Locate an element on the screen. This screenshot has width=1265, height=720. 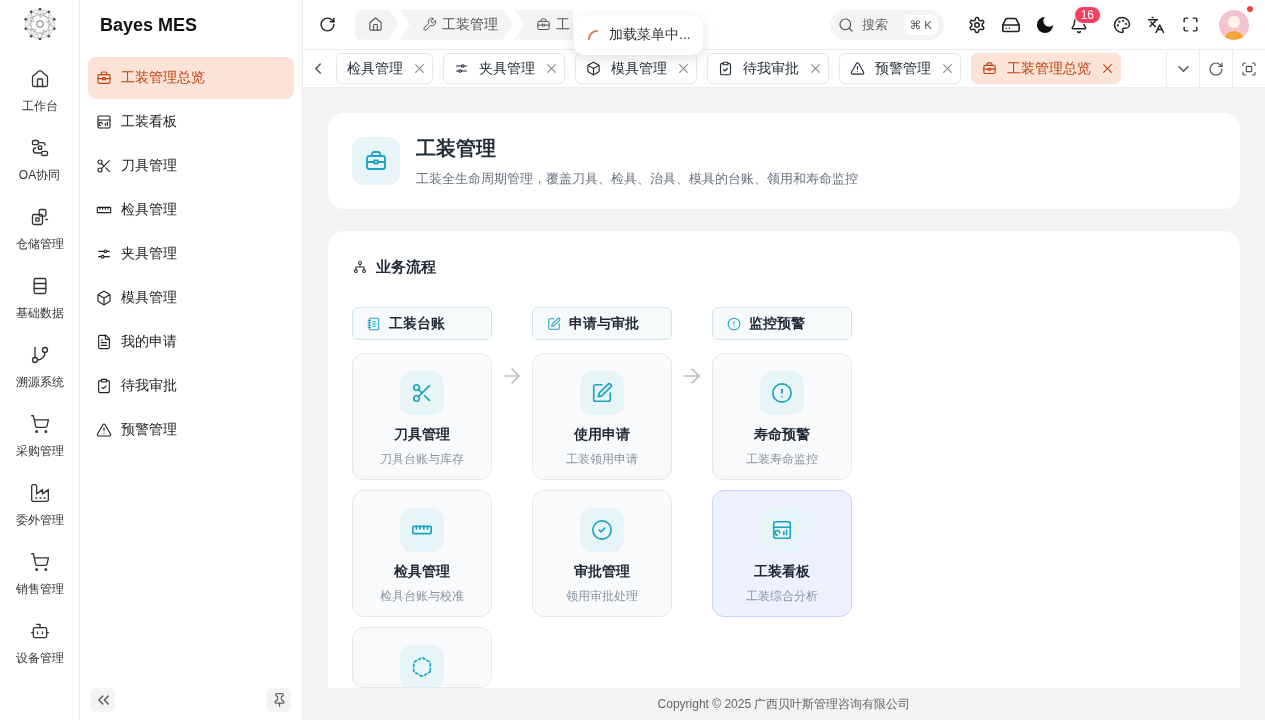
sidebar-item: 检具管理 is located at coordinates (191, 210).